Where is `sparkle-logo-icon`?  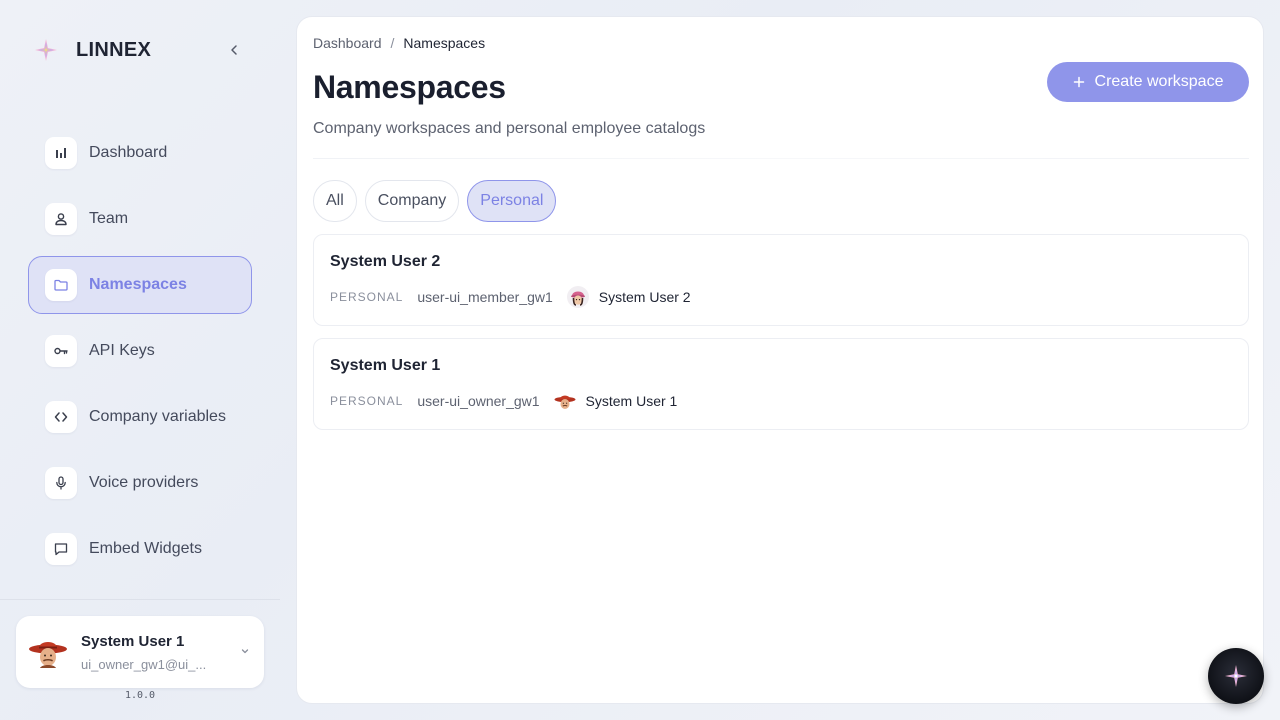 sparkle-logo-icon is located at coordinates (46, 50).